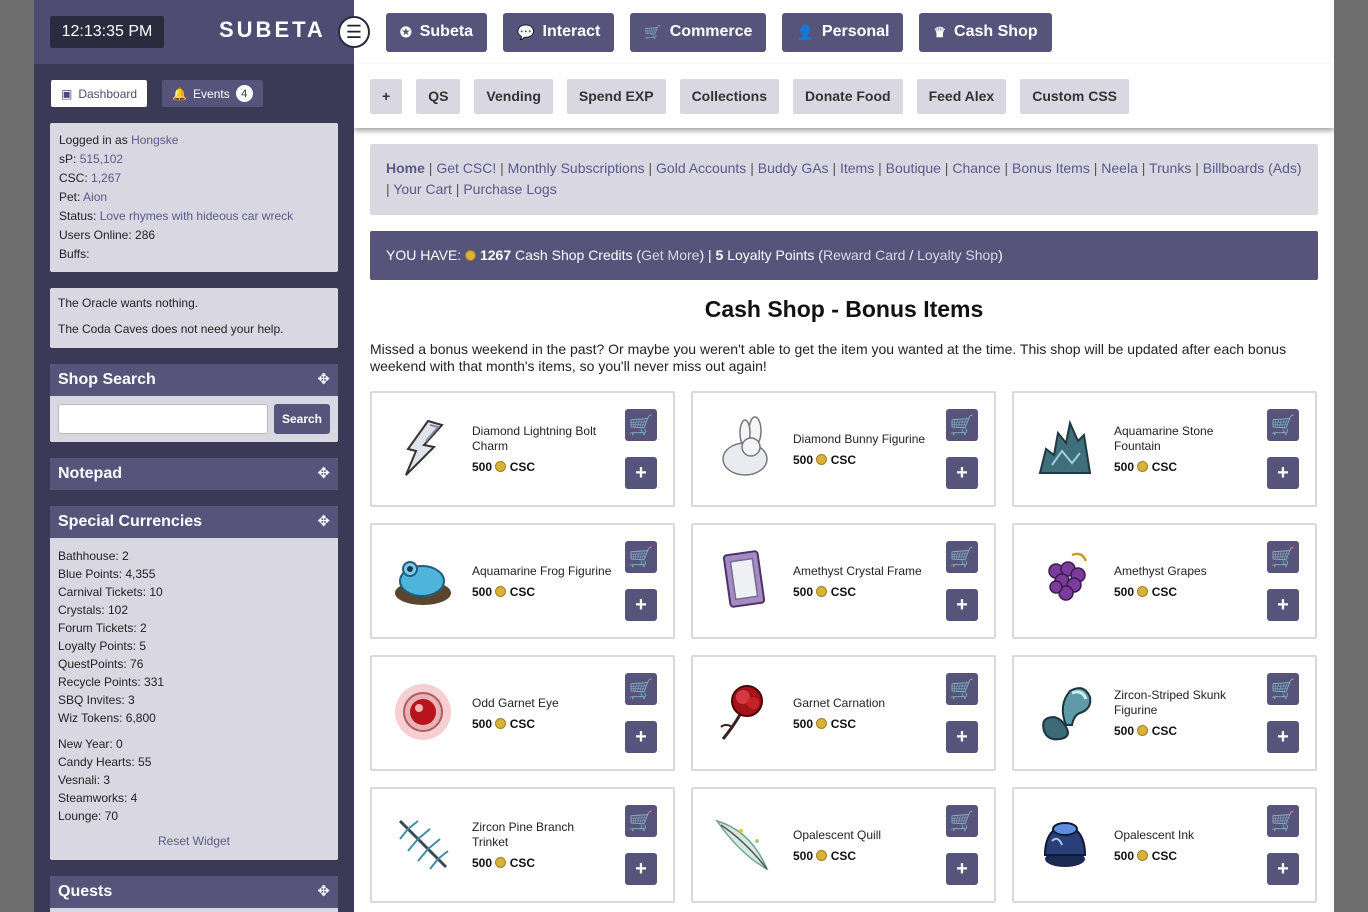 The image size is (1368, 912). What do you see at coordinates (101, 159) in the screenshot?
I see `sp-value: 515,102` at bounding box center [101, 159].